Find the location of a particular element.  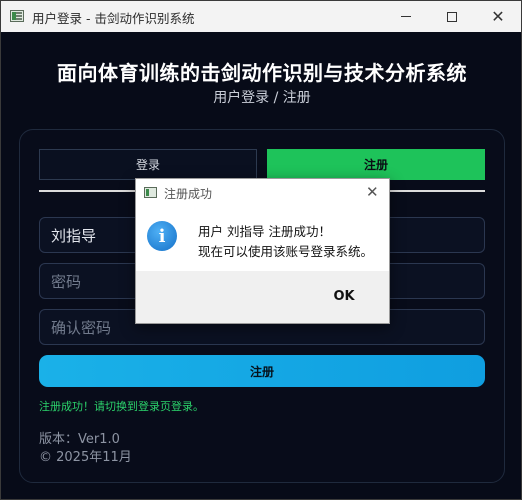

app-icon is located at coordinates (17, 16).